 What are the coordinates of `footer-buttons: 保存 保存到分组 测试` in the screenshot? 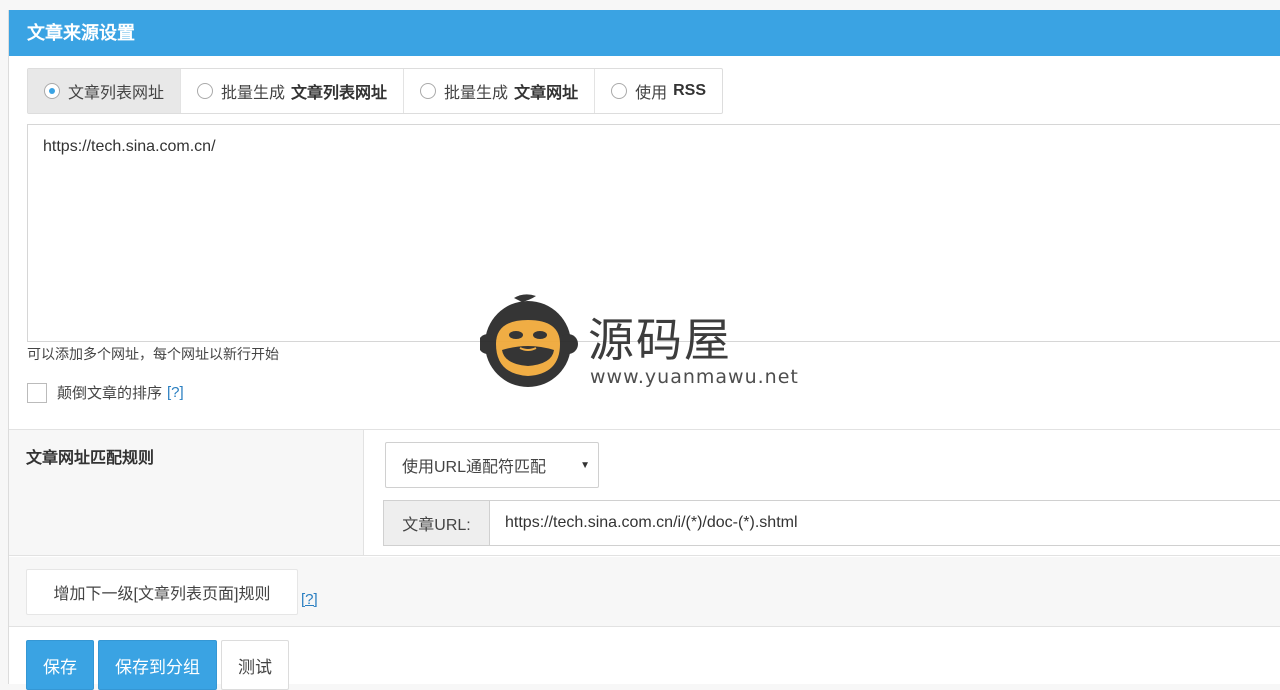 It's located at (157, 665).